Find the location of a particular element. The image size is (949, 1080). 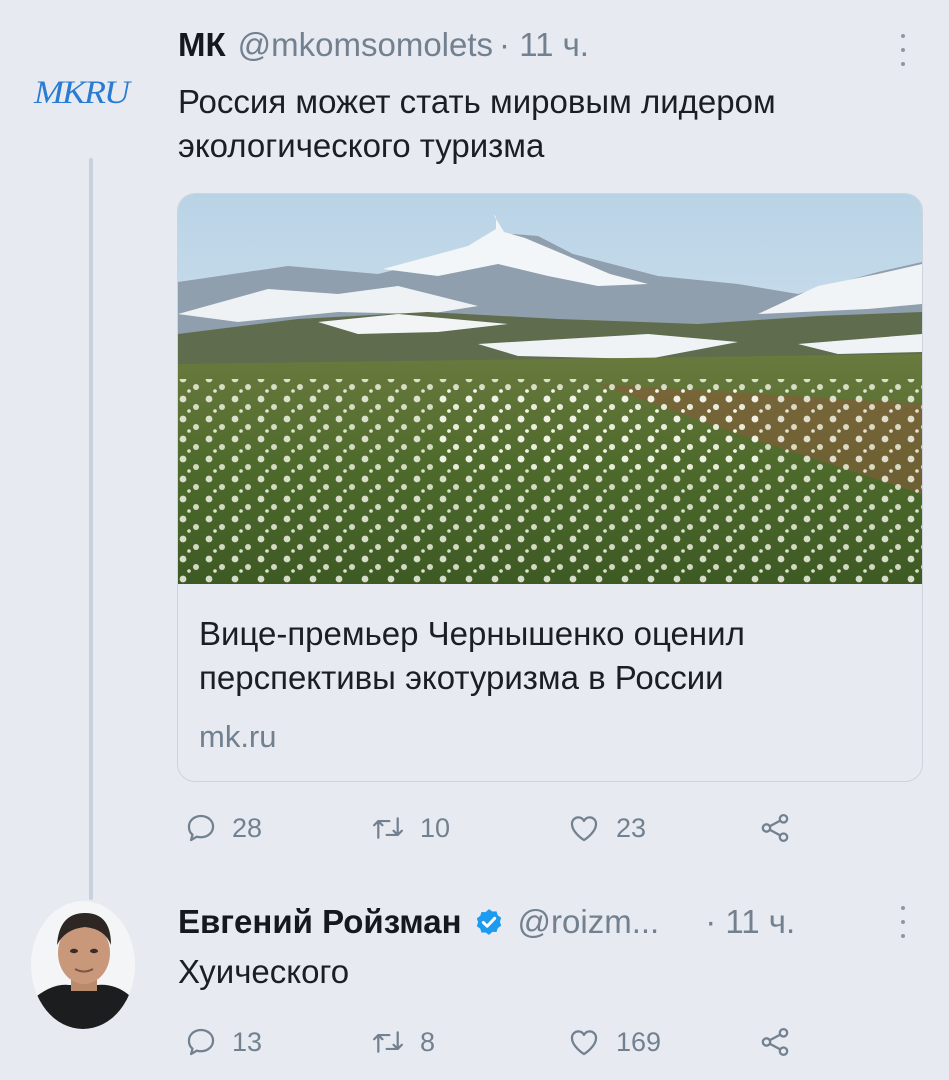

reply-count: 28 is located at coordinates (247, 827).